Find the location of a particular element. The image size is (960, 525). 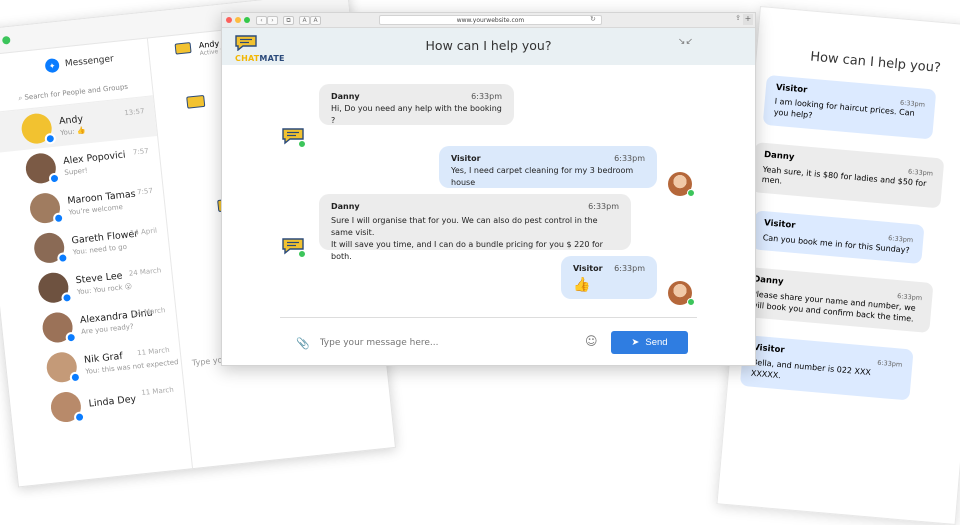

attachment-icon: 📎 is located at coordinates (303, 343).